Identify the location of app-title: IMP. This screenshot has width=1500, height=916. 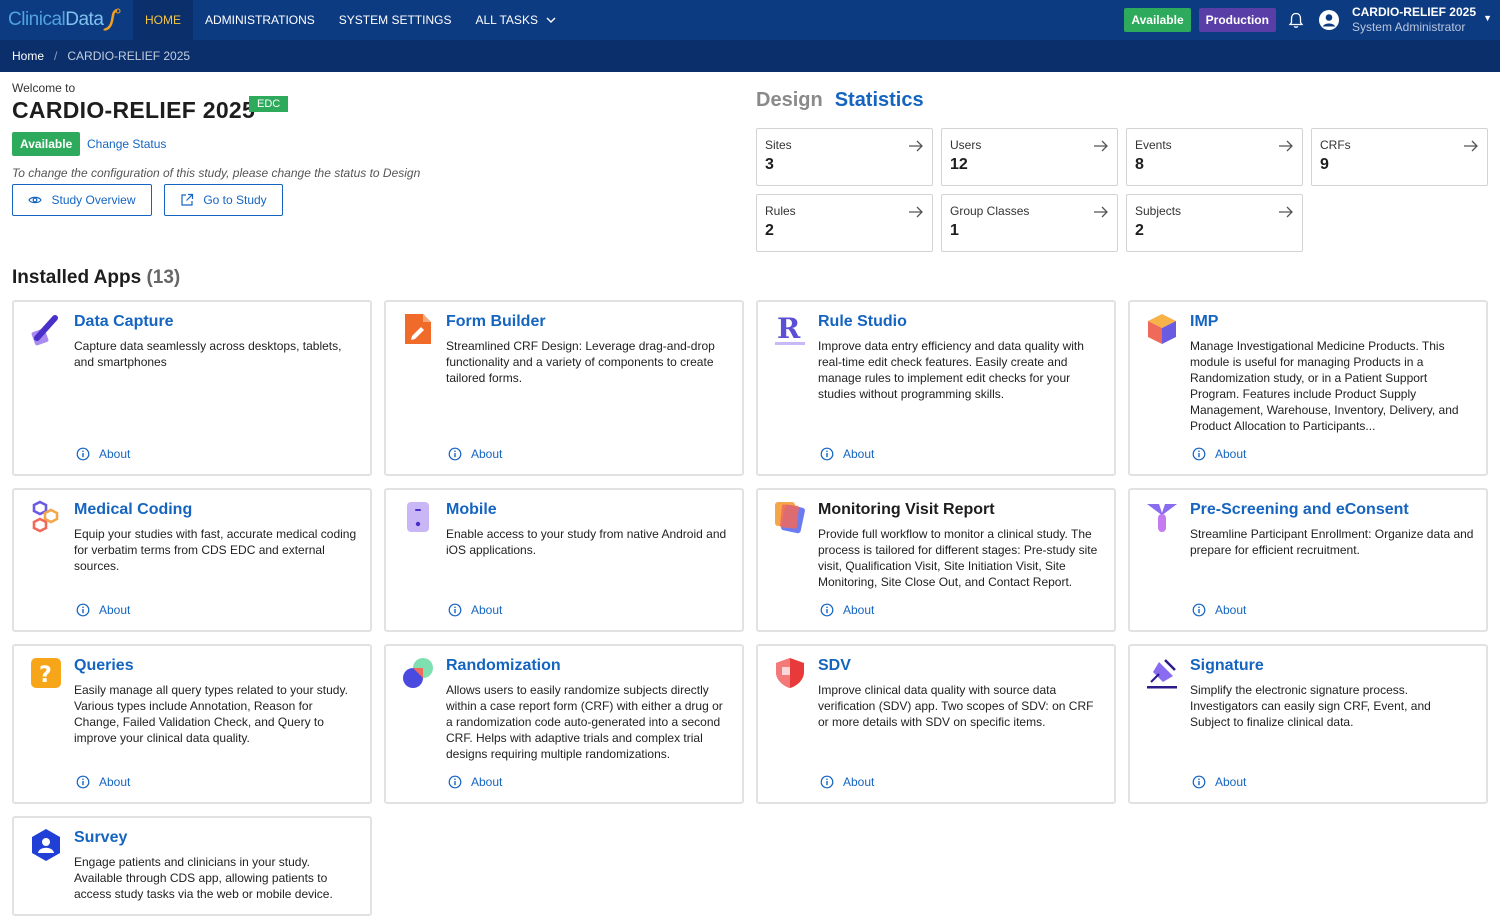
(1204, 322).